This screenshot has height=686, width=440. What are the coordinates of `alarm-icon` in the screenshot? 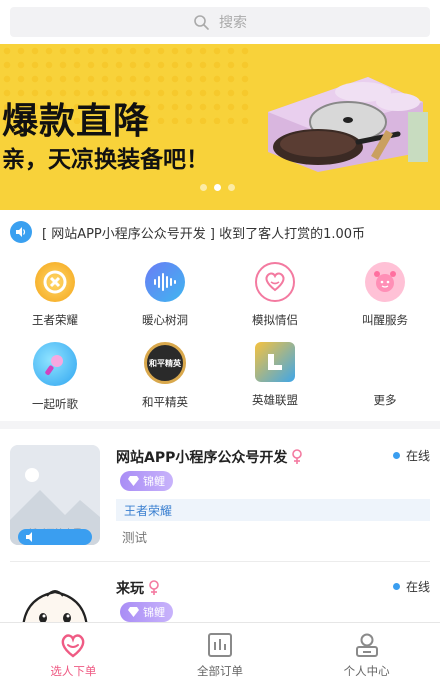 It's located at (385, 282).